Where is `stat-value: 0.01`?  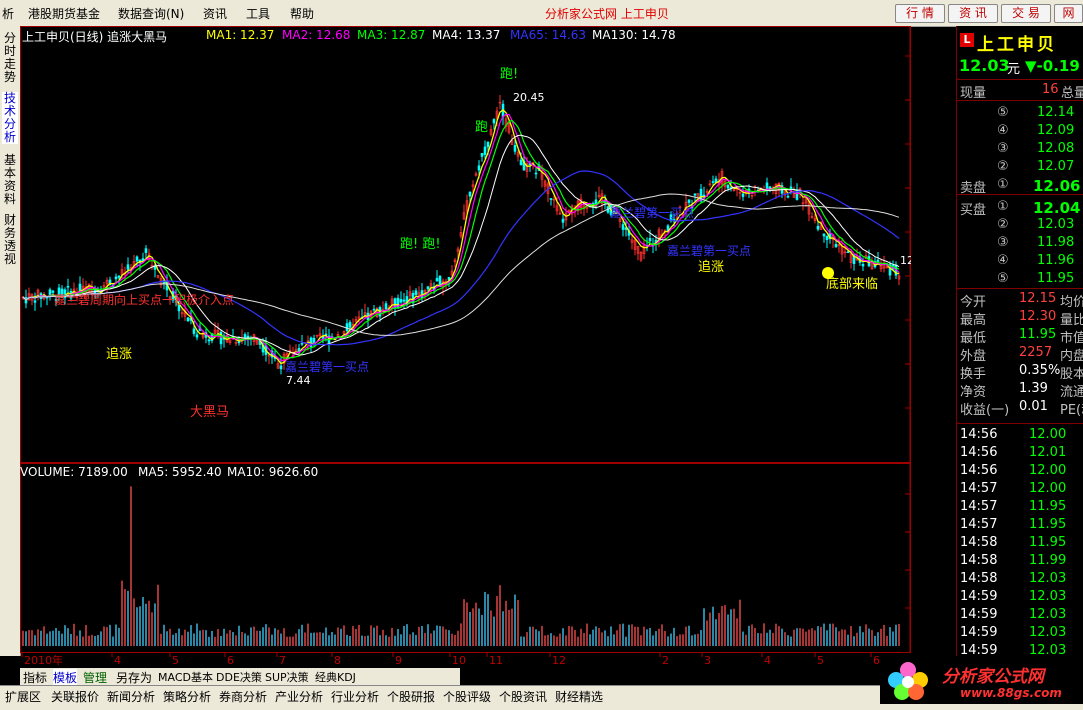
stat-value: 0.01 is located at coordinates (1033, 406).